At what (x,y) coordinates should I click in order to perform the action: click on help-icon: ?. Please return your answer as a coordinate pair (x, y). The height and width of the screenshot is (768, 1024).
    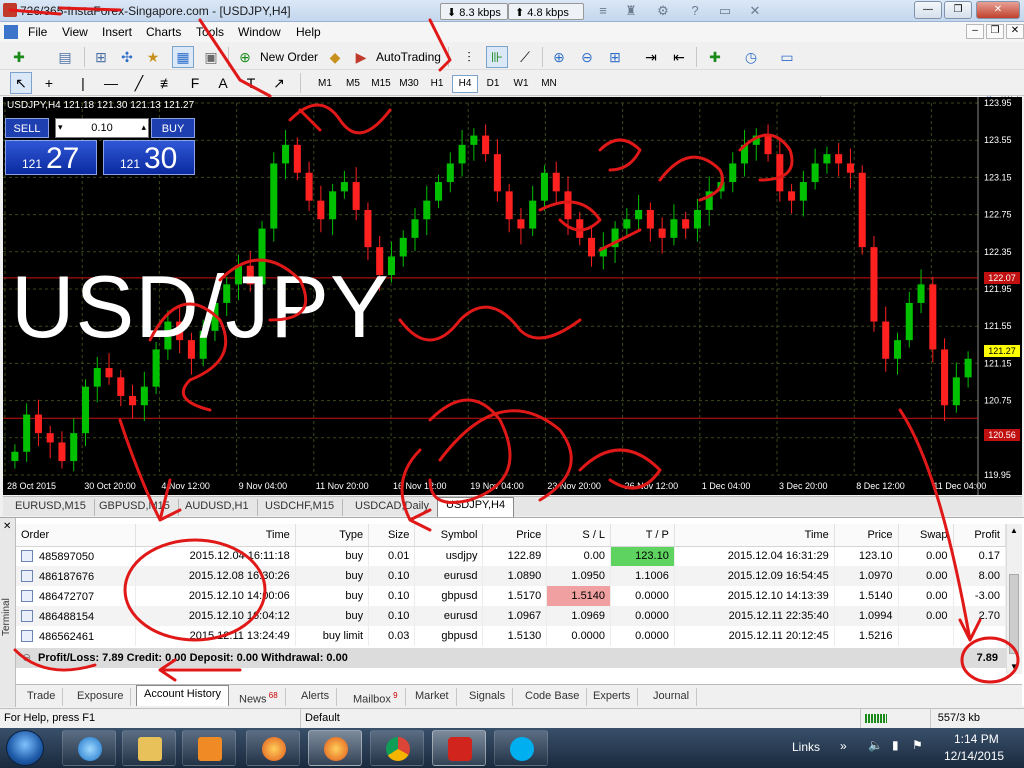
    Looking at the image, I should click on (695, 11).